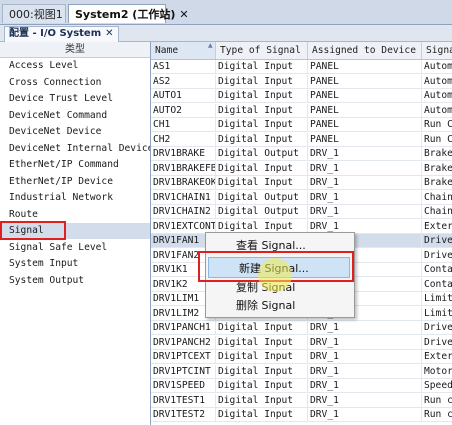  What do you see at coordinates (183, 50) in the screenshot?
I see `column-header-name: Name` at bounding box center [183, 50].